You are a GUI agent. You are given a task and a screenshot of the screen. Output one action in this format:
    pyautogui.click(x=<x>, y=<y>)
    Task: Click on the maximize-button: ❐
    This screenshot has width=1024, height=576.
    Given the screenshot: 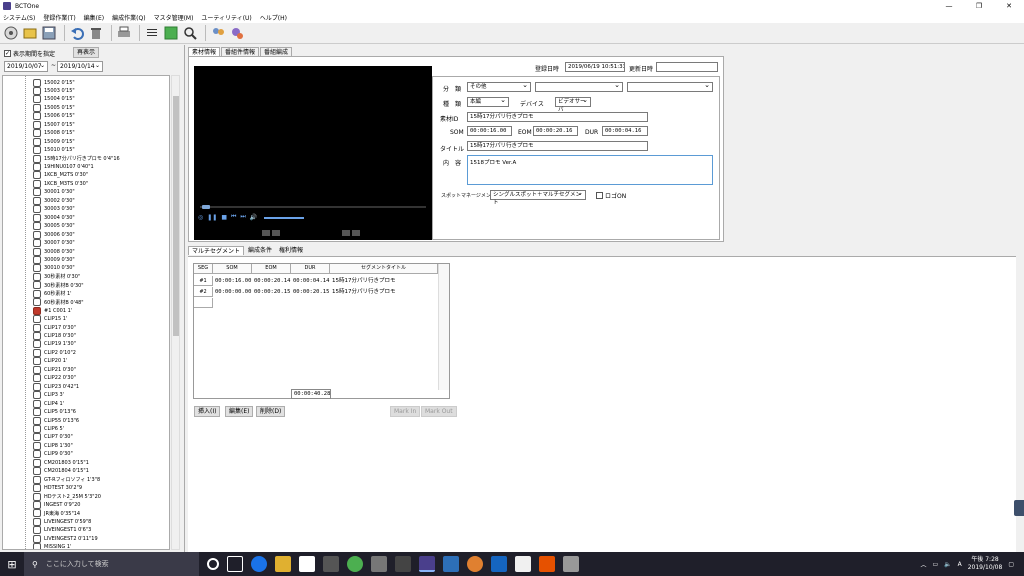 What is the action you would take?
    pyautogui.click(x=979, y=6)
    